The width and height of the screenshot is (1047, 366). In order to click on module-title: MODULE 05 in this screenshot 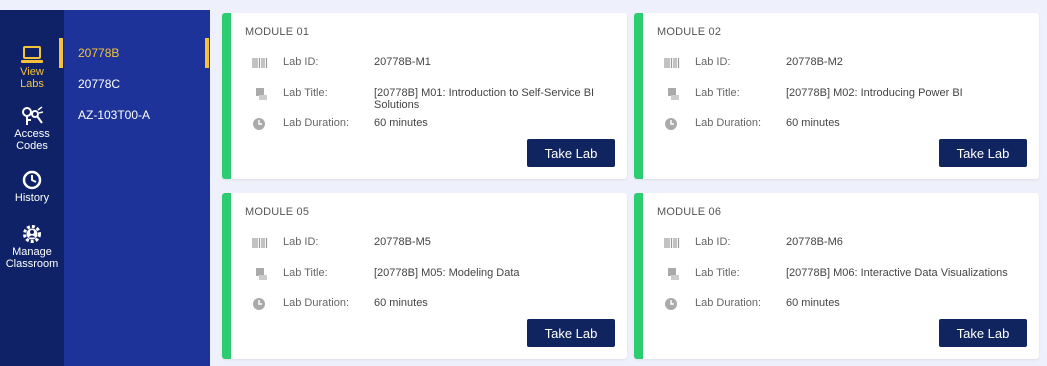, I will do `click(277, 212)`.